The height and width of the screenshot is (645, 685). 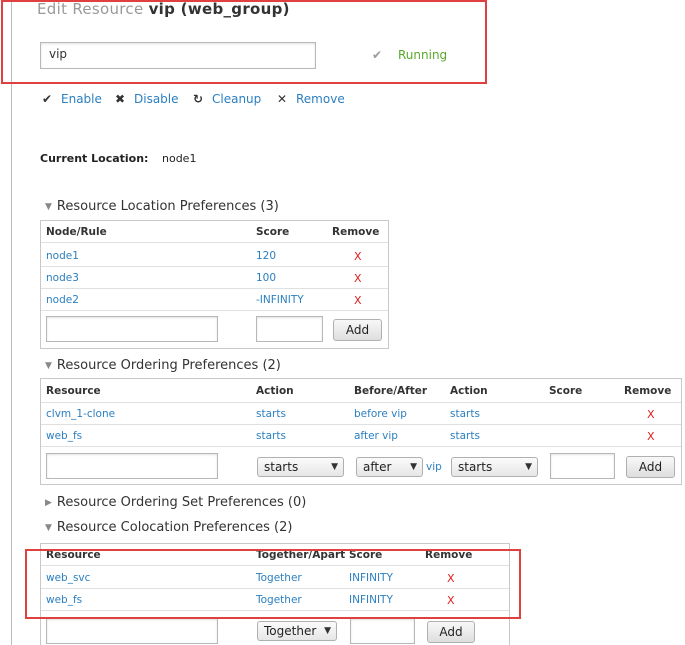 What do you see at coordinates (64, 436) in the screenshot?
I see `table-row-resource: web_fs` at bounding box center [64, 436].